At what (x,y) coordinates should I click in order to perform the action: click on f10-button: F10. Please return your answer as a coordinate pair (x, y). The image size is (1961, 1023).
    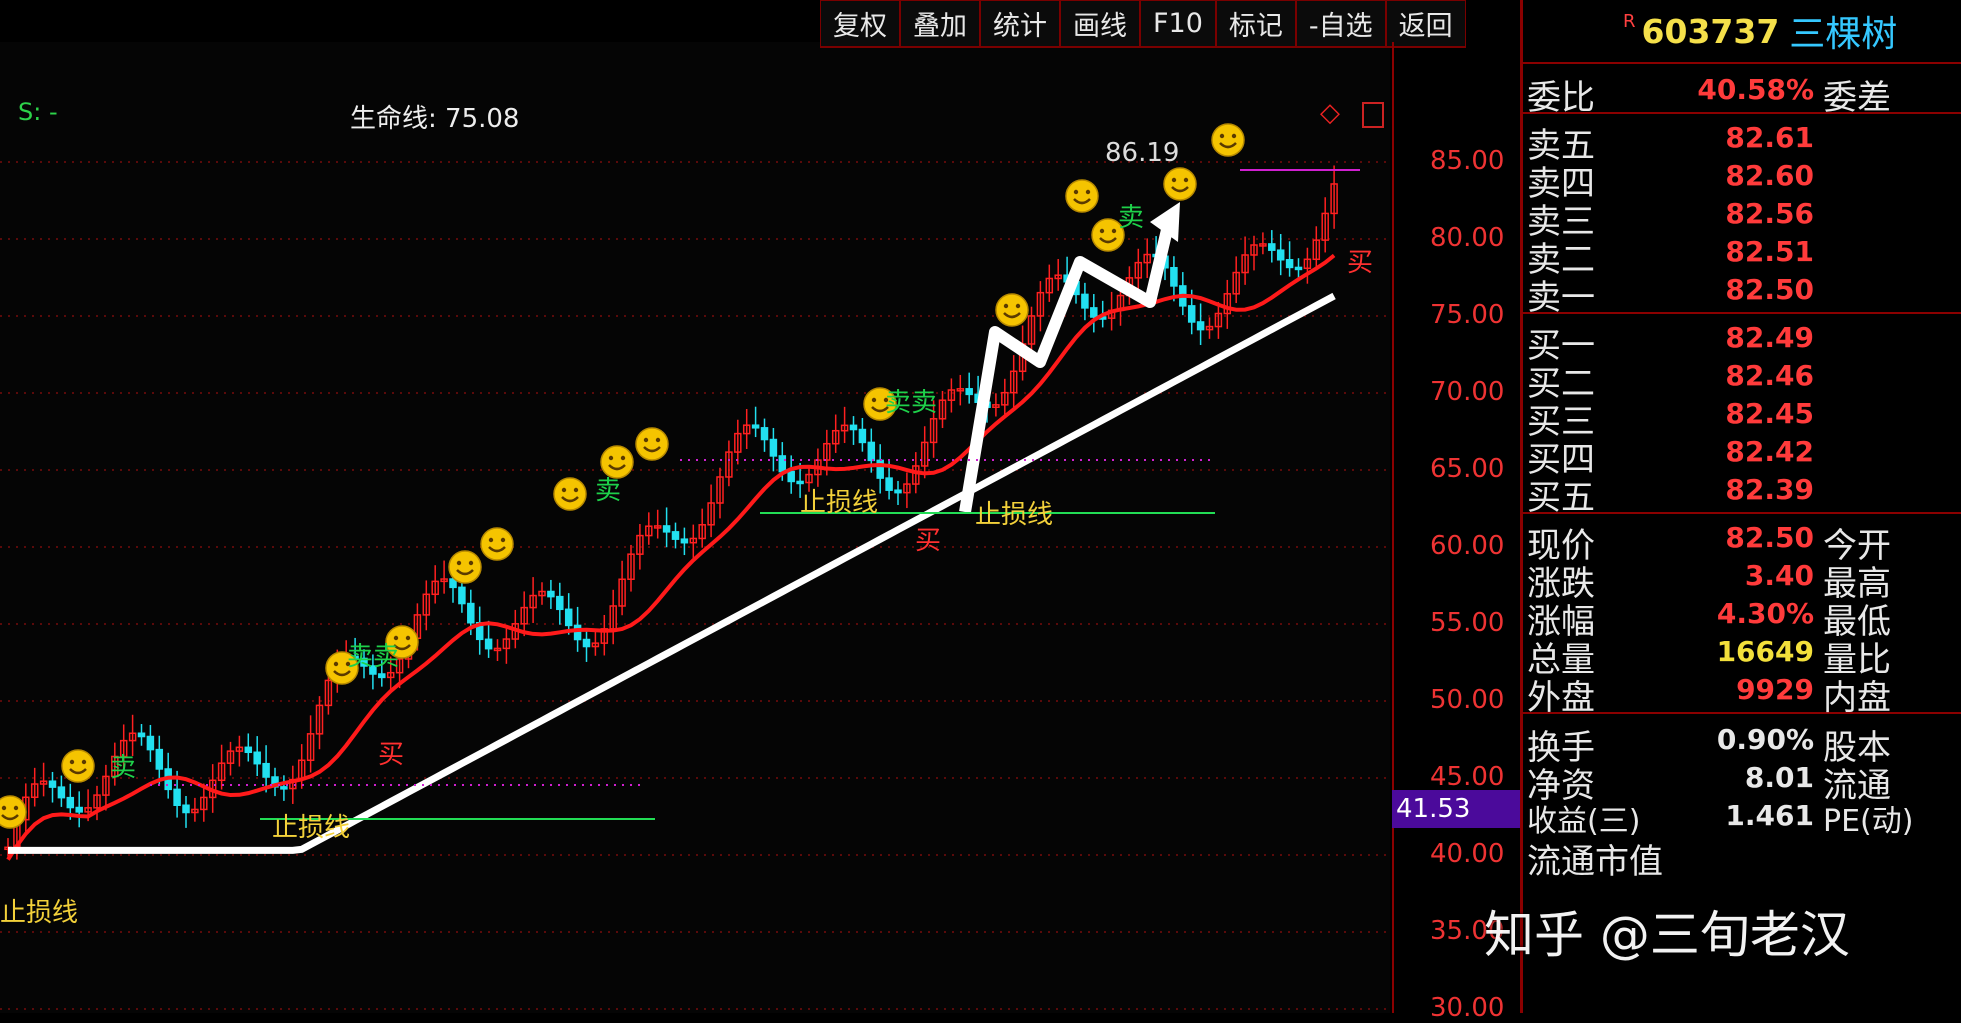
    Looking at the image, I should click on (1178, 24).